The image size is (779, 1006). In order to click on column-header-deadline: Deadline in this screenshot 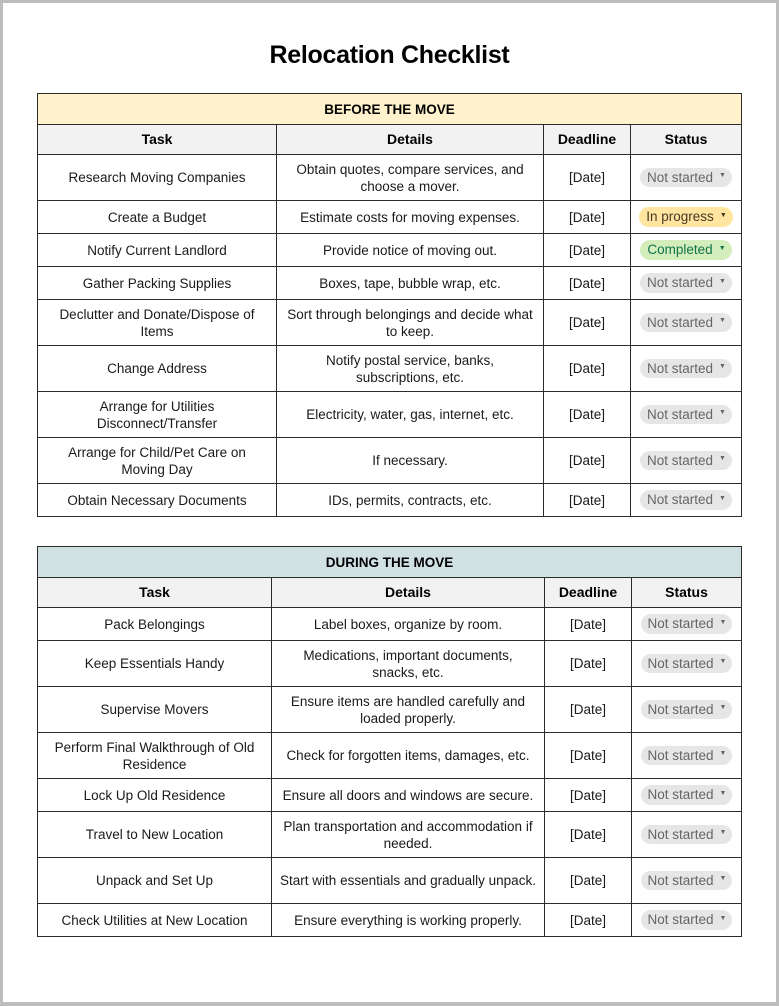, I will do `click(588, 592)`.